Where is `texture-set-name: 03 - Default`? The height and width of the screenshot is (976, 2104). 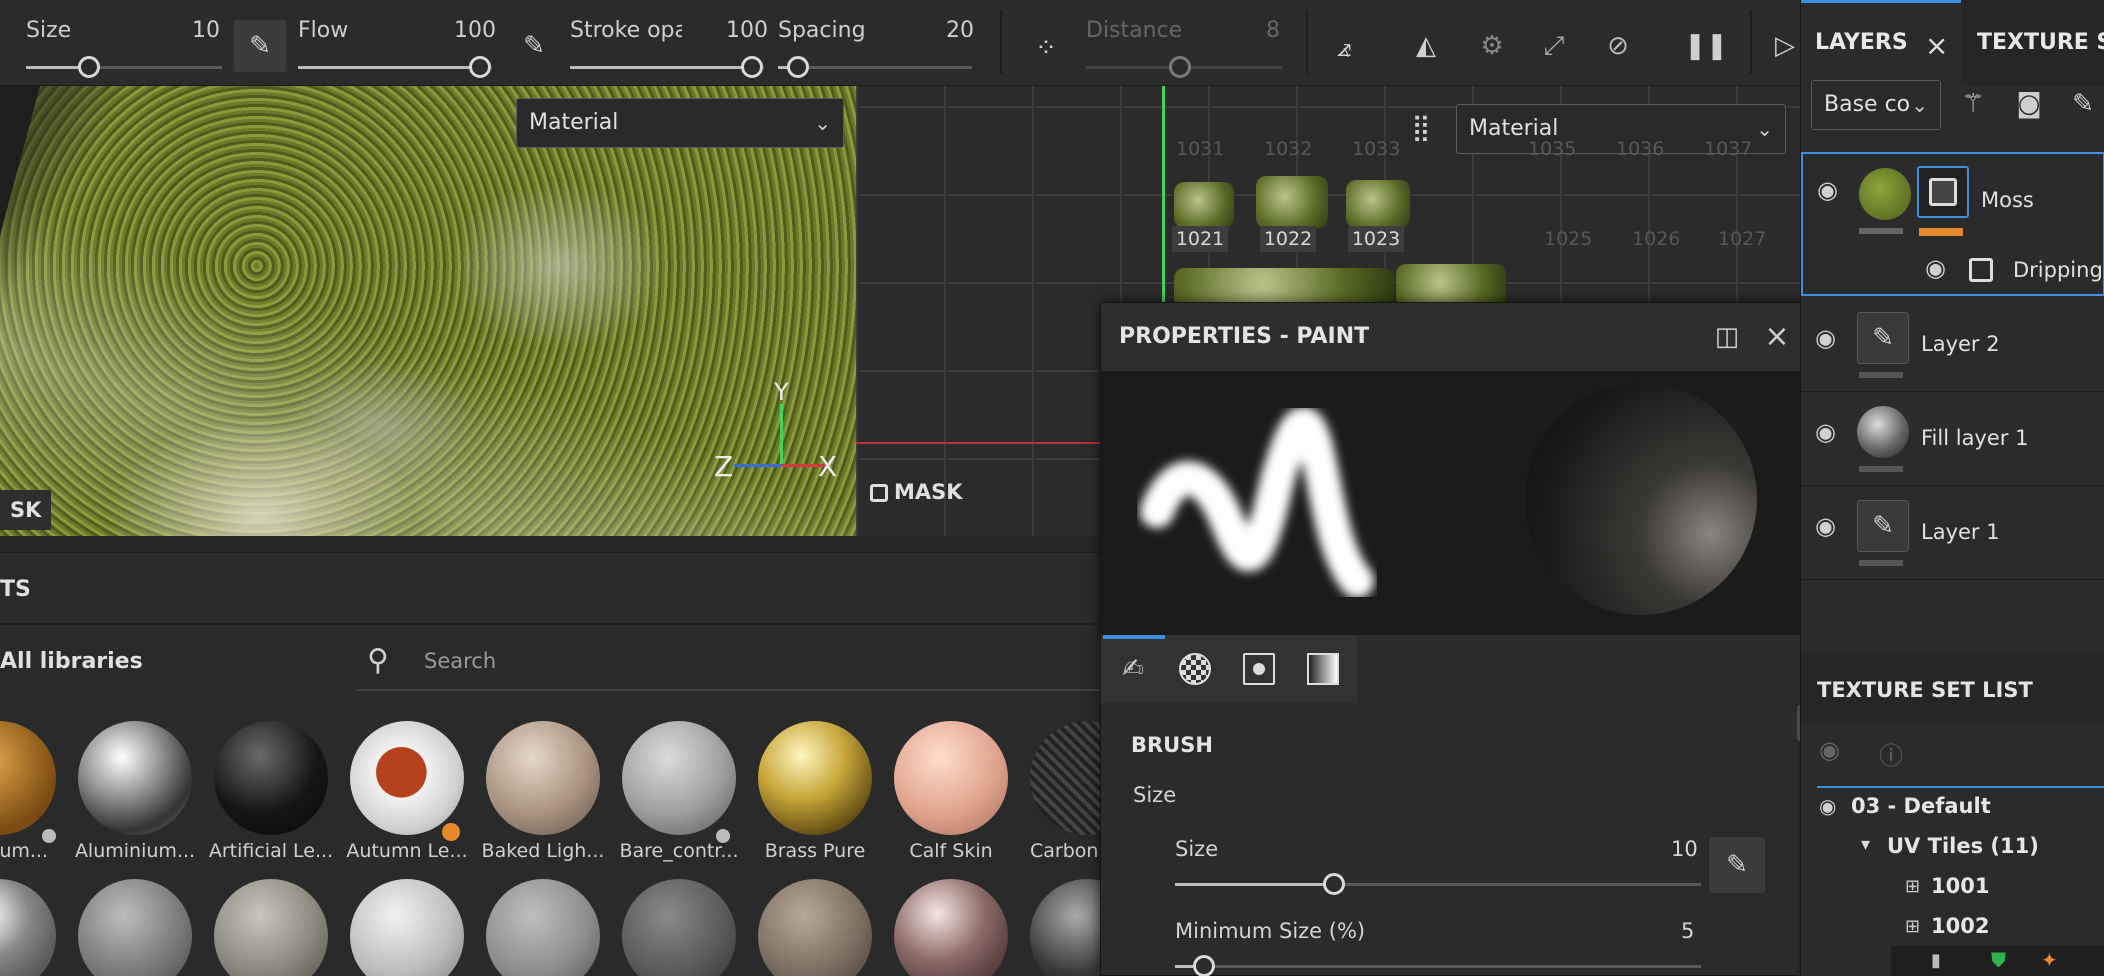
texture-set-name: 03 - Default is located at coordinates (1921, 806).